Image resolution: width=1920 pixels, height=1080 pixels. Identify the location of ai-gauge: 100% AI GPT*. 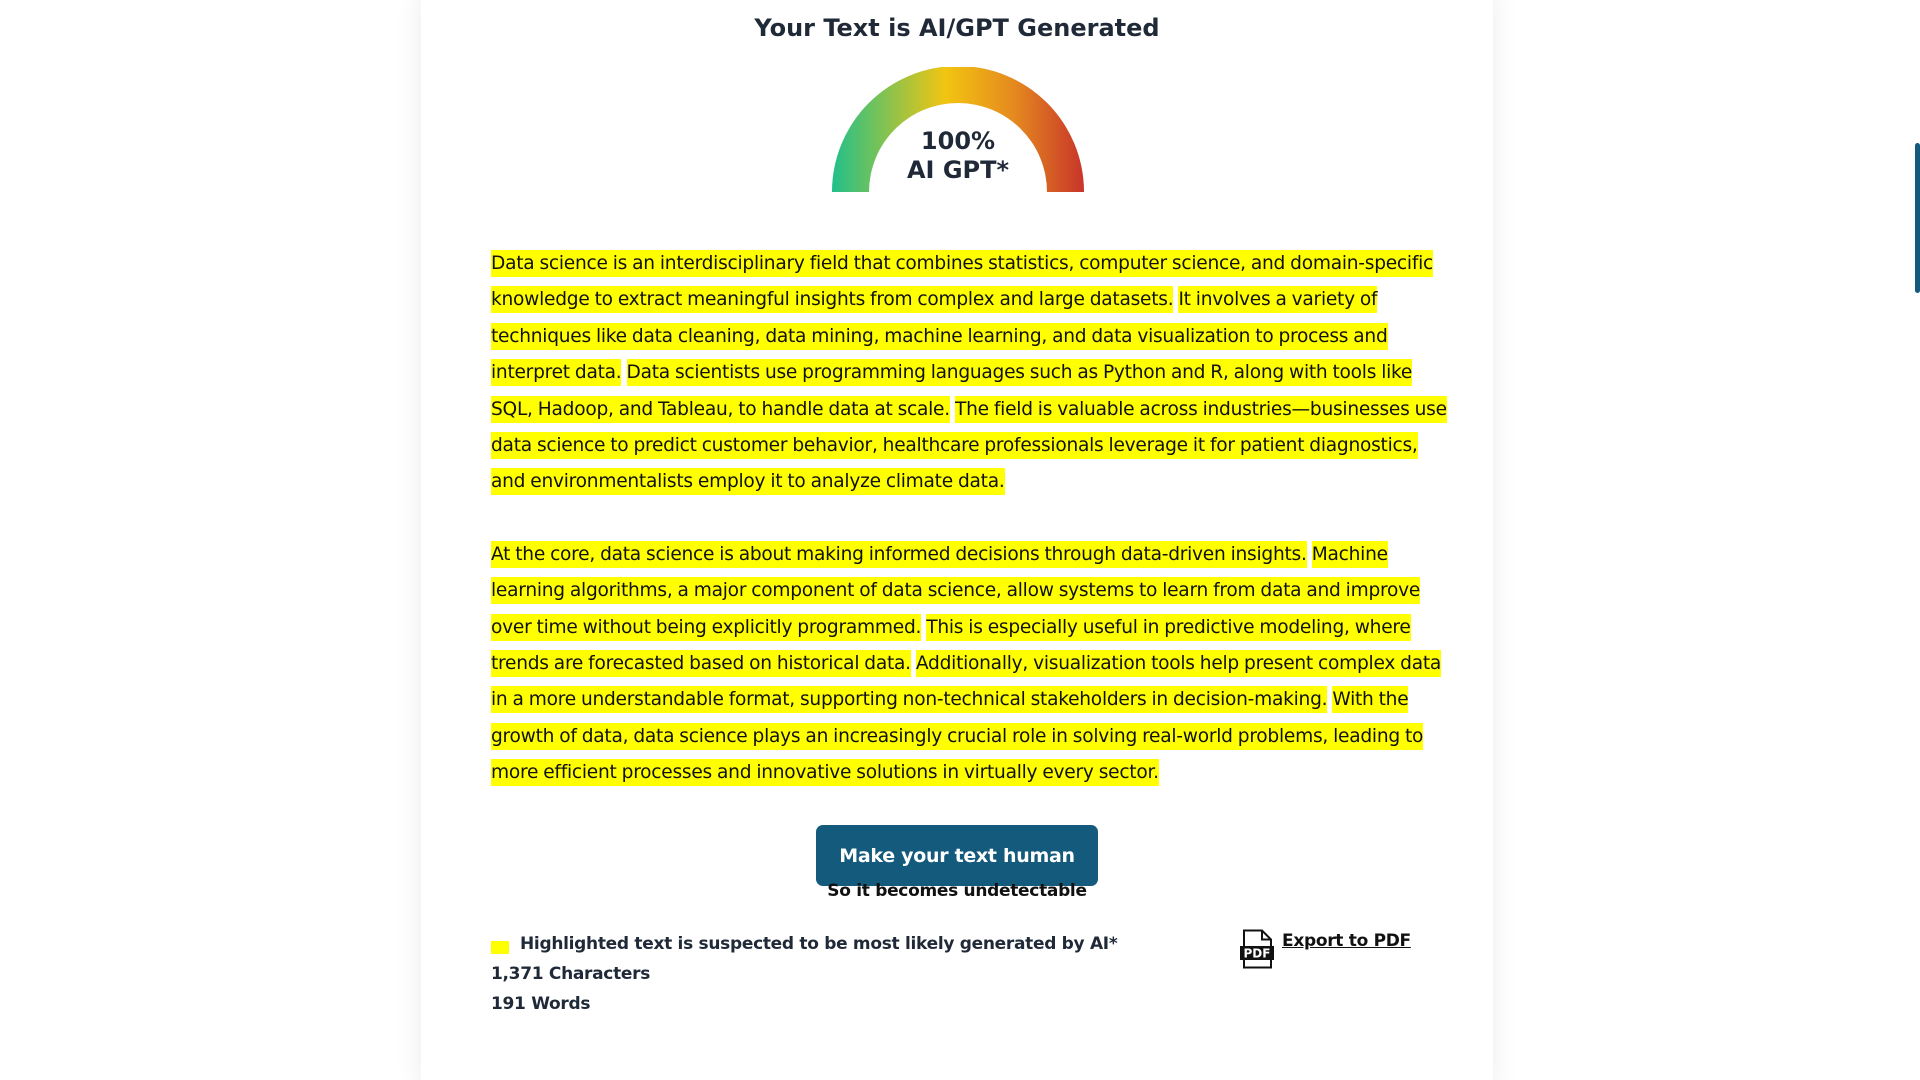
(958, 131).